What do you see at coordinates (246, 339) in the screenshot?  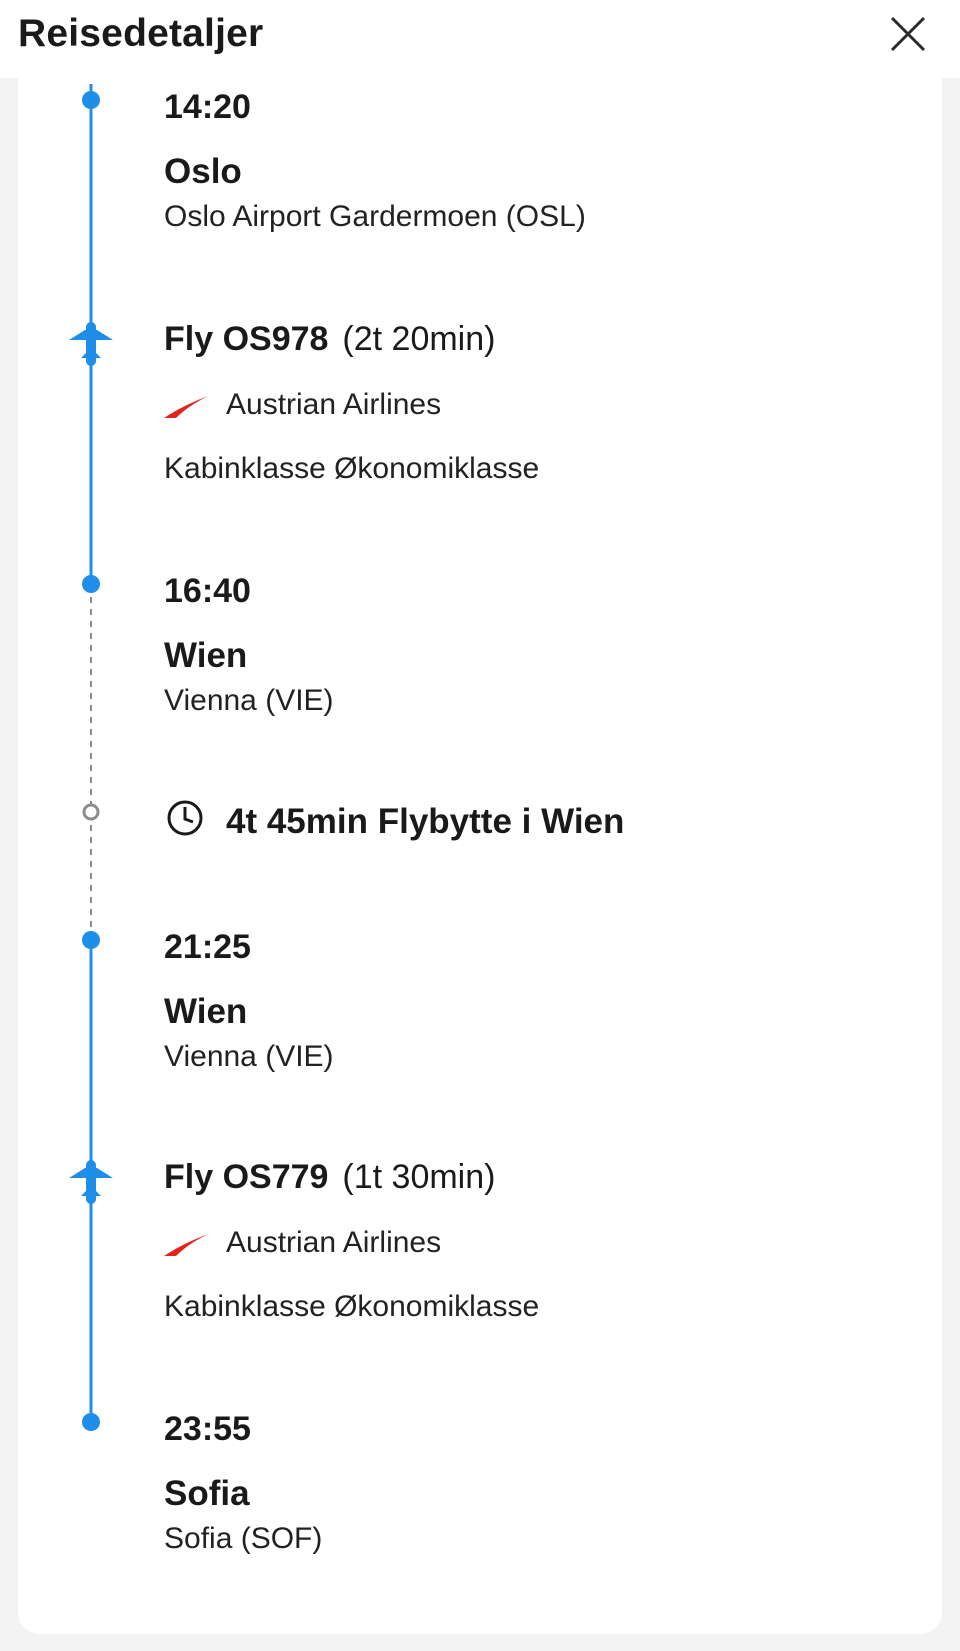 I see `flight-number: Fly OS978` at bounding box center [246, 339].